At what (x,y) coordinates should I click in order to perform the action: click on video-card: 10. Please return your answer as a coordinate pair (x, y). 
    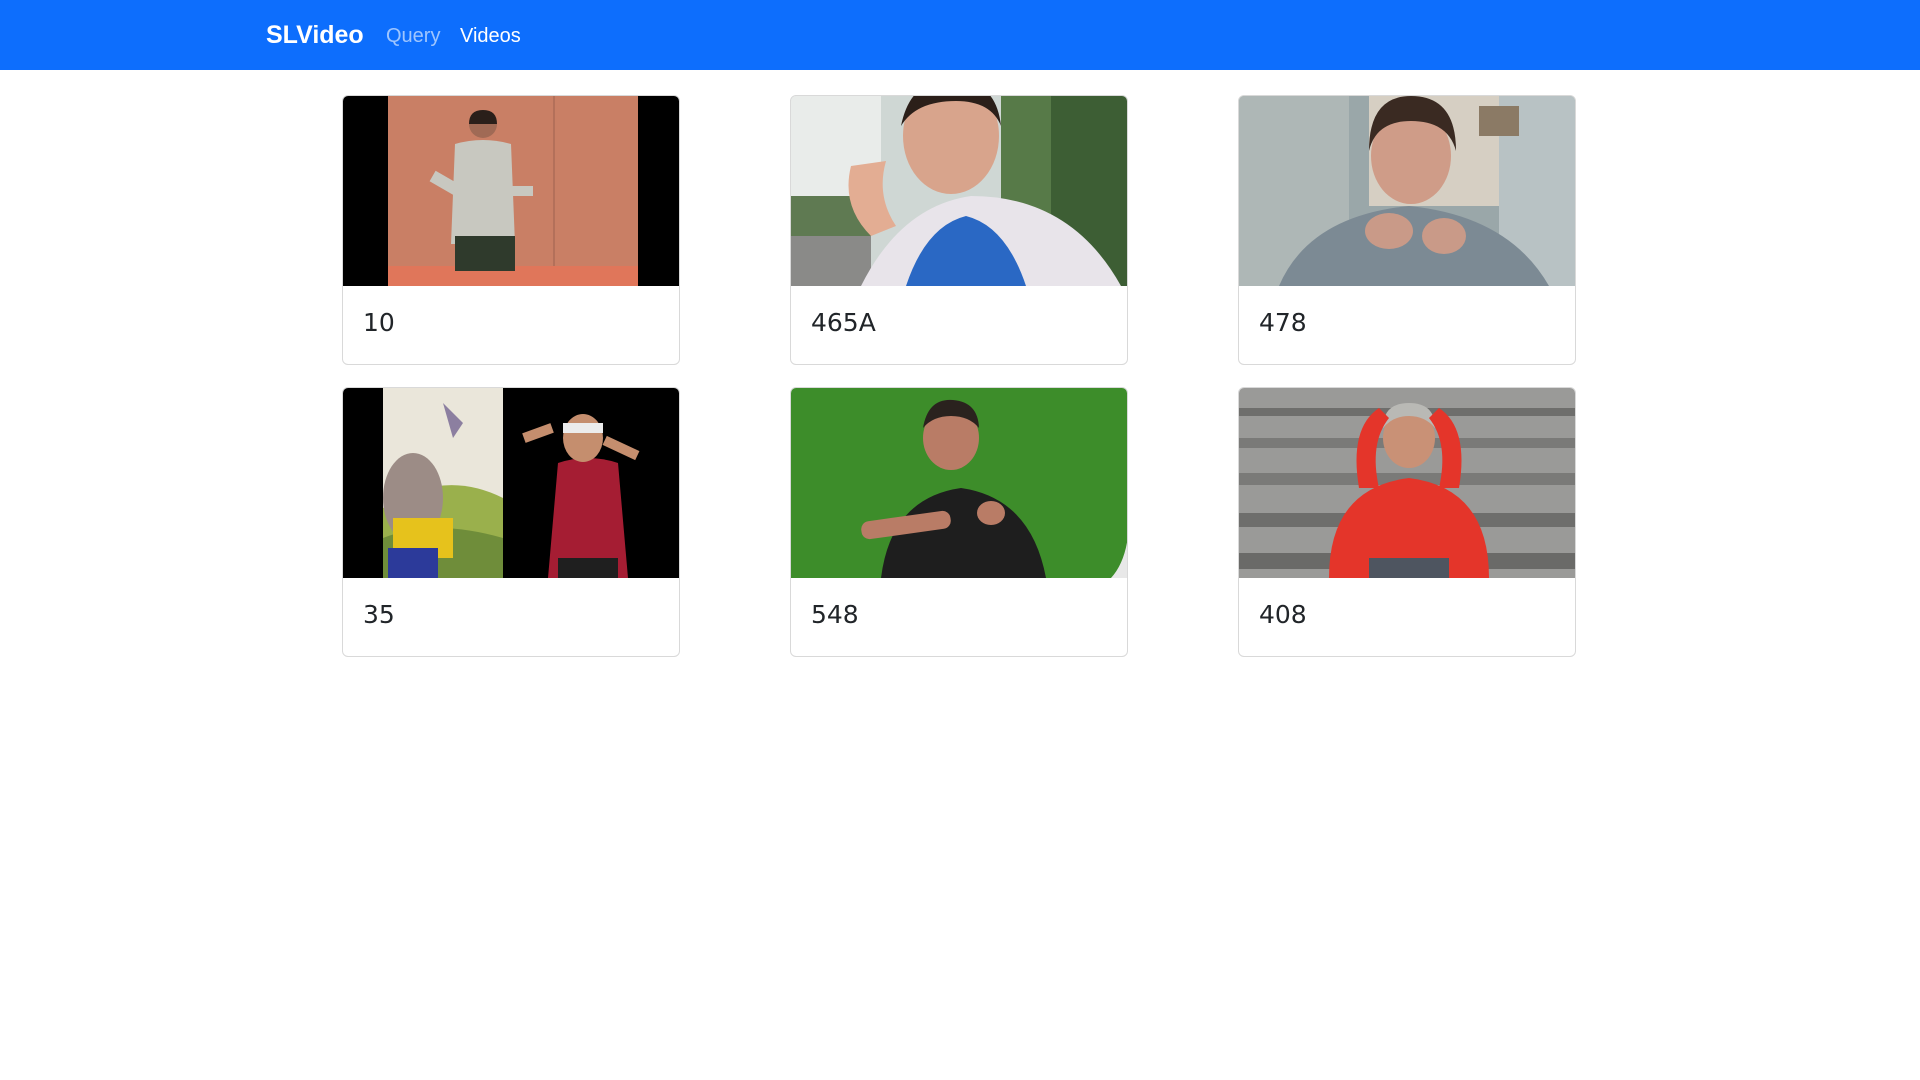
    Looking at the image, I should click on (511, 230).